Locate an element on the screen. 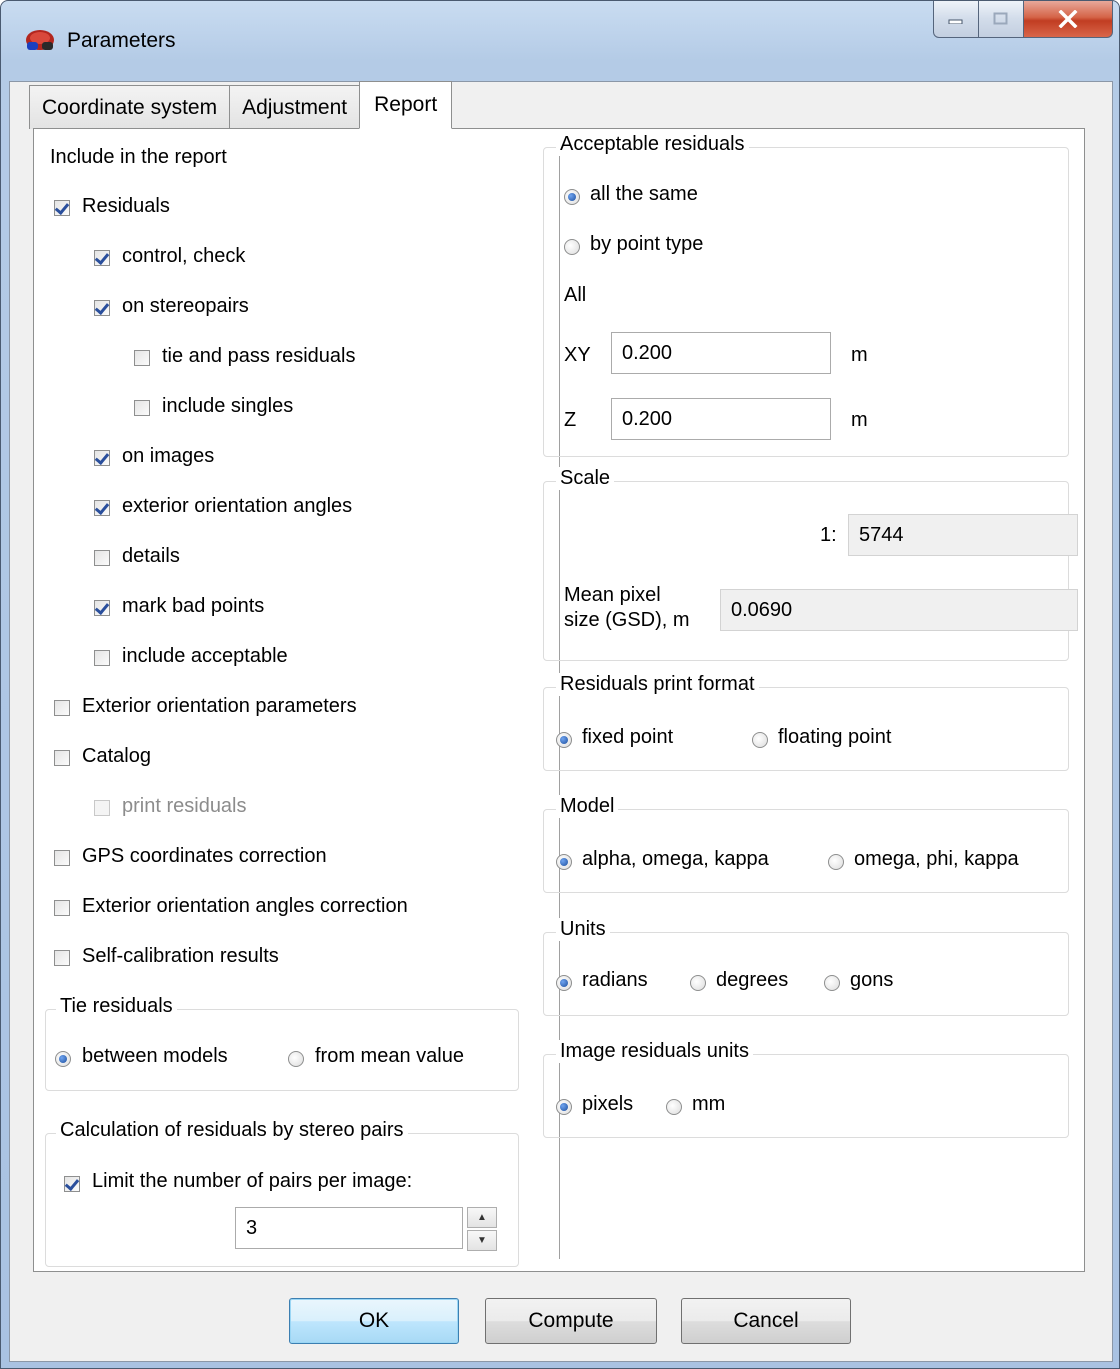 The image size is (1120, 1369). pixels-label: pixels is located at coordinates (608, 1104).